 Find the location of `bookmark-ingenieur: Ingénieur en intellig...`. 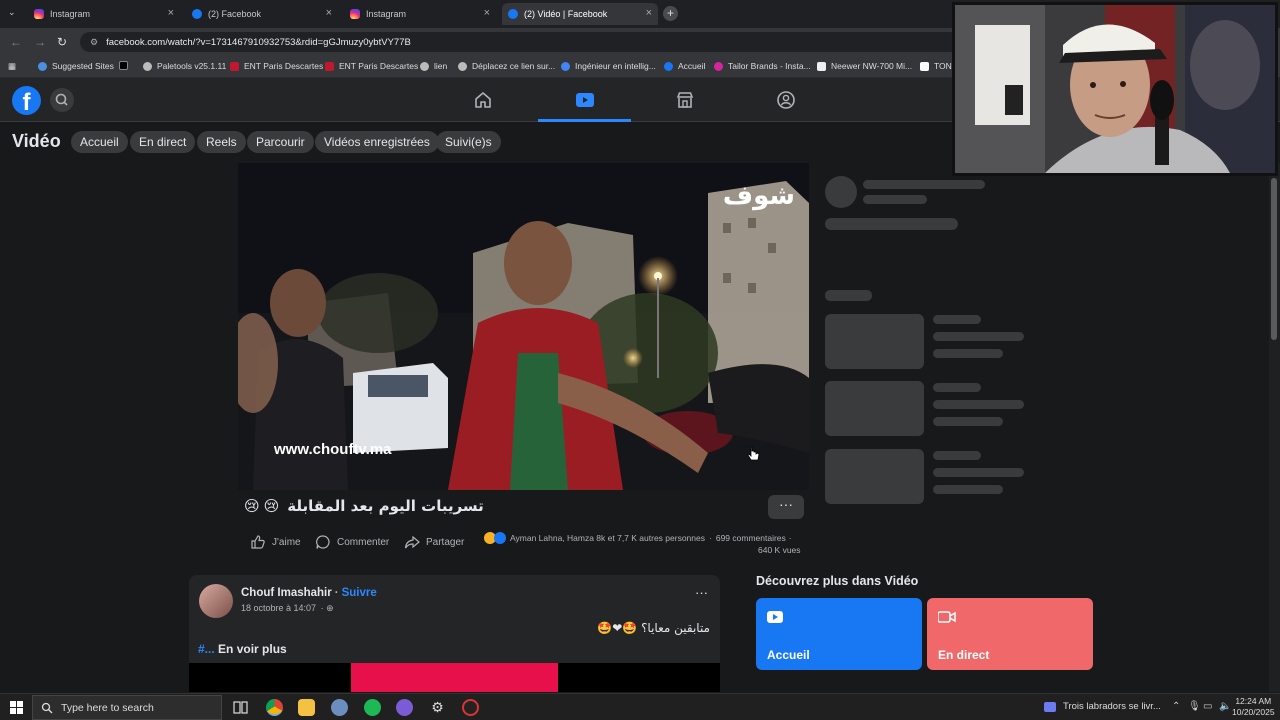

bookmark-ingenieur: Ingénieur en intellig... is located at coordinates (608, 66).